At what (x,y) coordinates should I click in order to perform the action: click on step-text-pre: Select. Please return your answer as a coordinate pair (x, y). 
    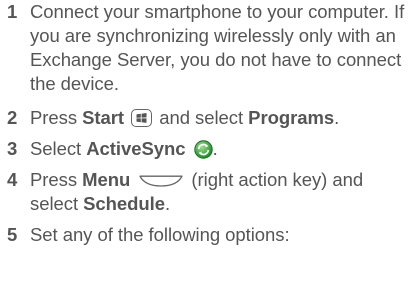
    Looking at the image, I should click on (58, 148).